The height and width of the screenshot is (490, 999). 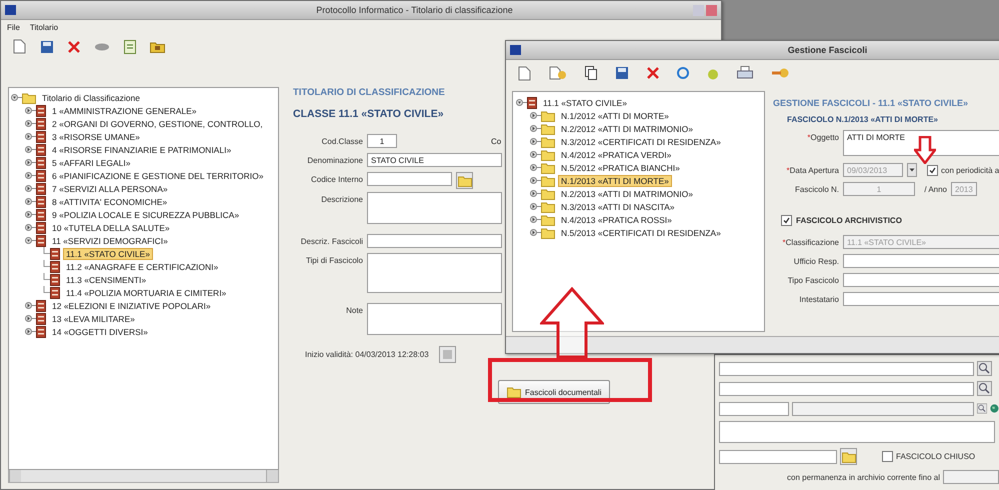 What do you see at coordinates (936, 456) in the screenshot?
I see `checkbox-label: FASCICOLO CHIUSO` at bounding box center [936, 456].